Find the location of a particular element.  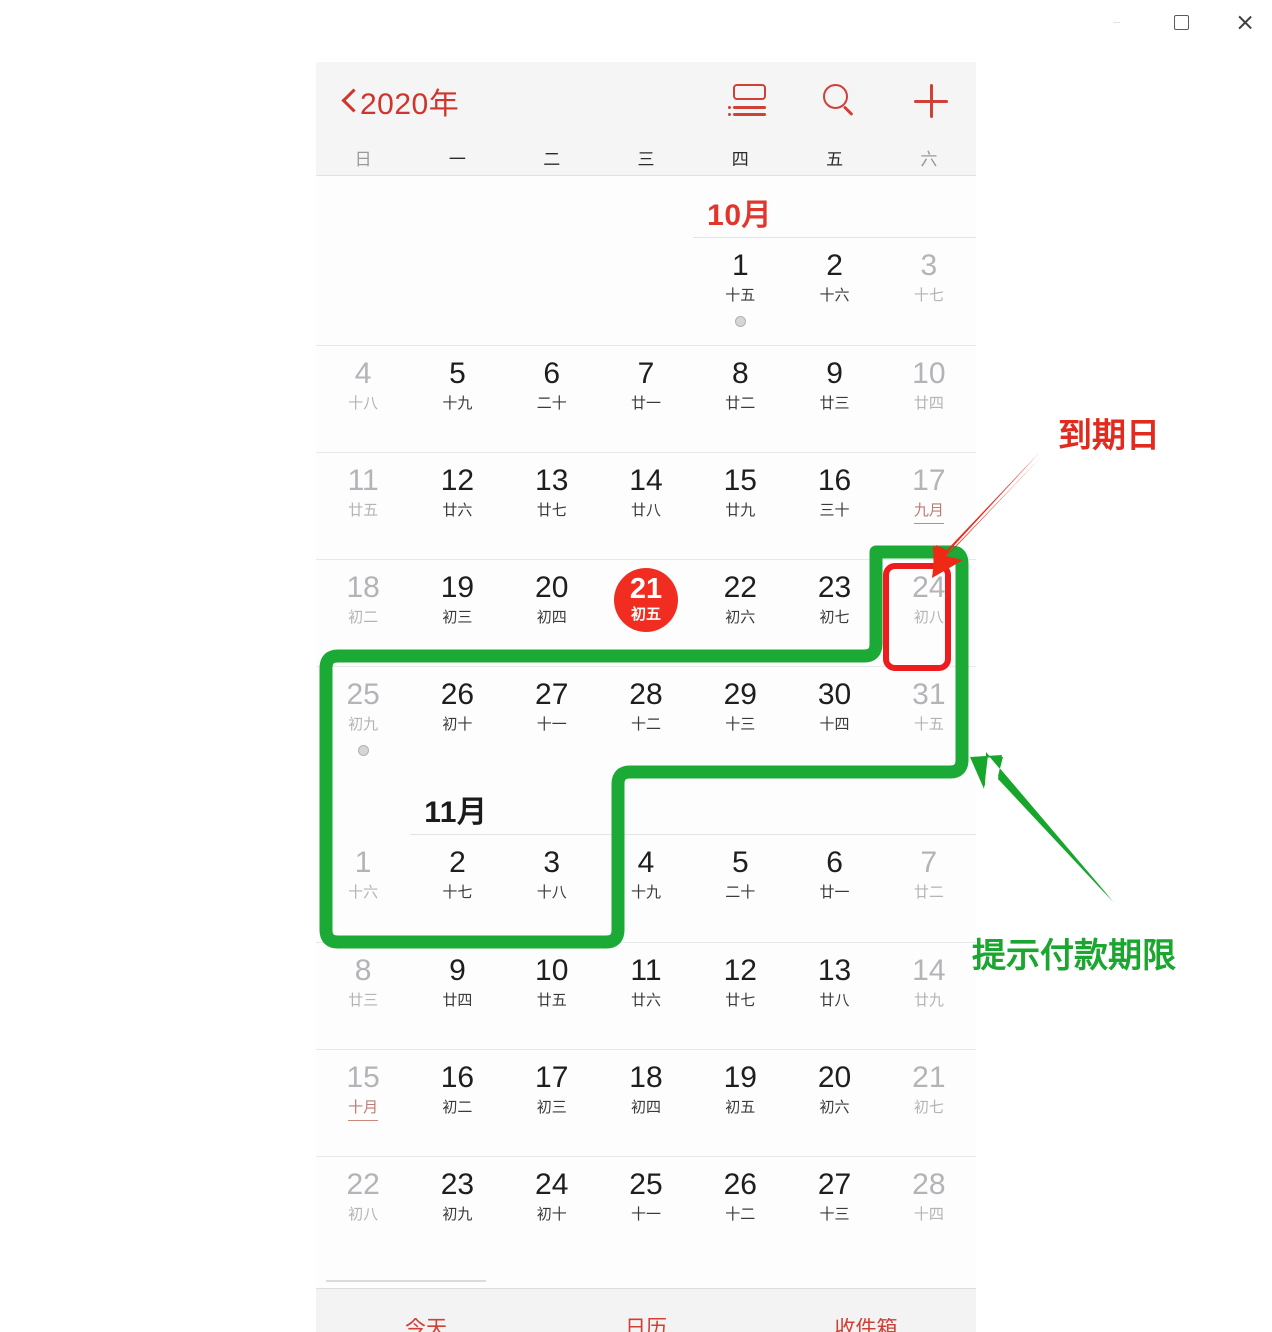

month-name: 10月 is located at coordinates (740, 215).